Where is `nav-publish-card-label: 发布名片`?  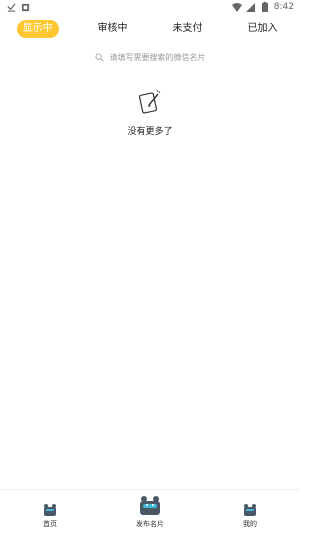
nav-publish-card-label: 发布名片 is located at coordinates (150, 524).